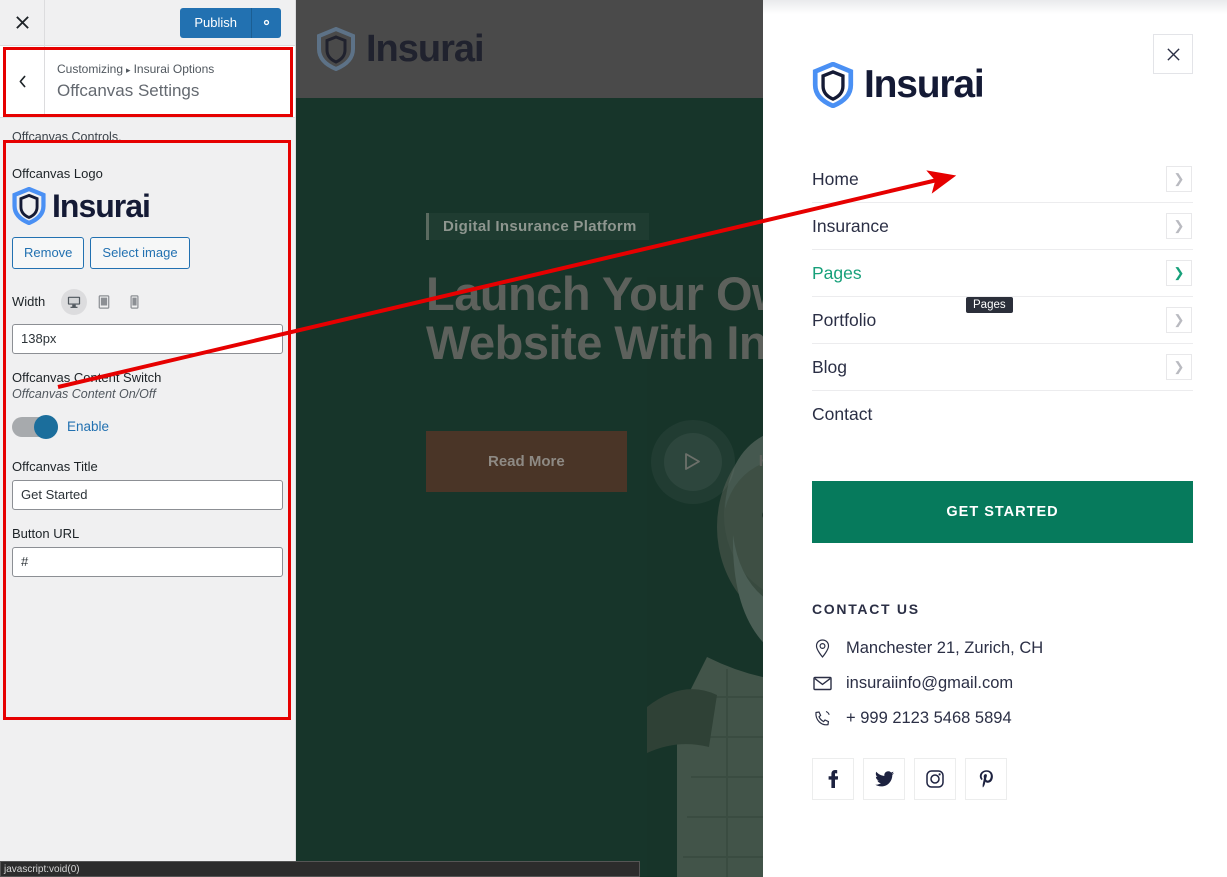 Image resolution: width=1227 pixels, height=877 pixels. What do you see at coordinates (147, 23) in the screenshot?
I see `customizer-topbar: Publish` at bounding box center [147, 23].